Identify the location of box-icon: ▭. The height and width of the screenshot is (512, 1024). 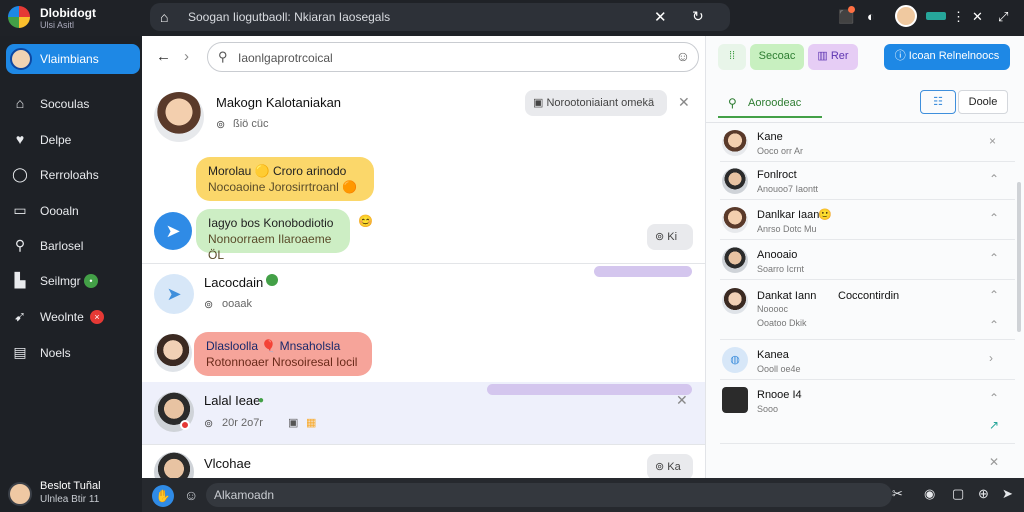
(20, 210).